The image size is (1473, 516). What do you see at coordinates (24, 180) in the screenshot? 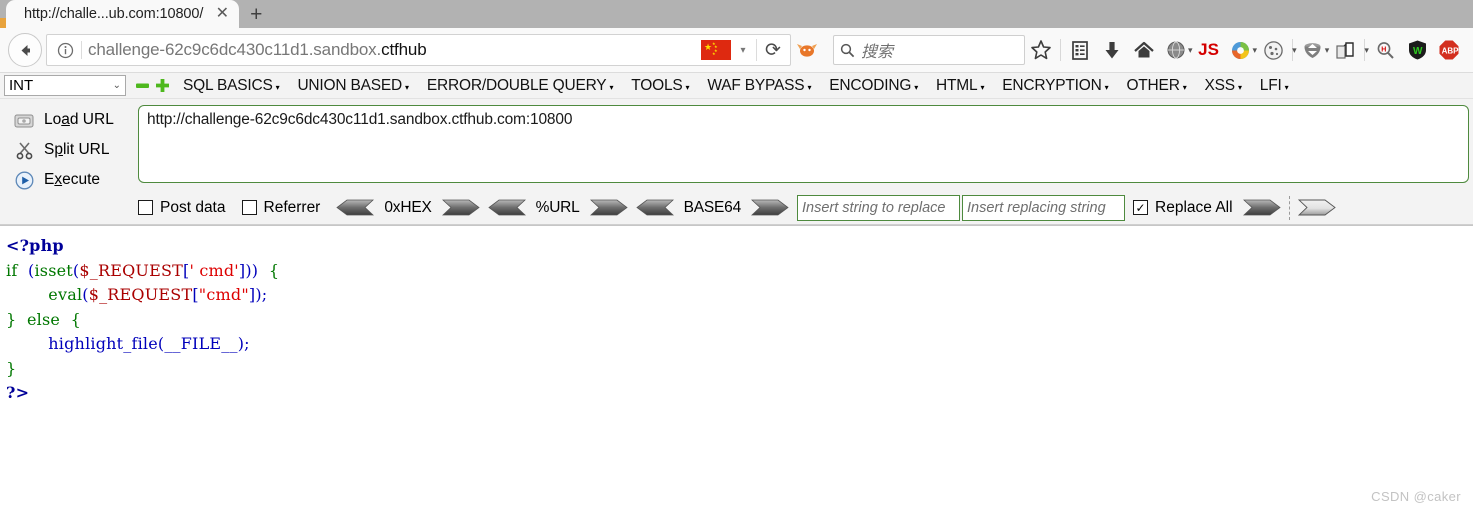
I see `play-icon` at bounding box center [24, 180].